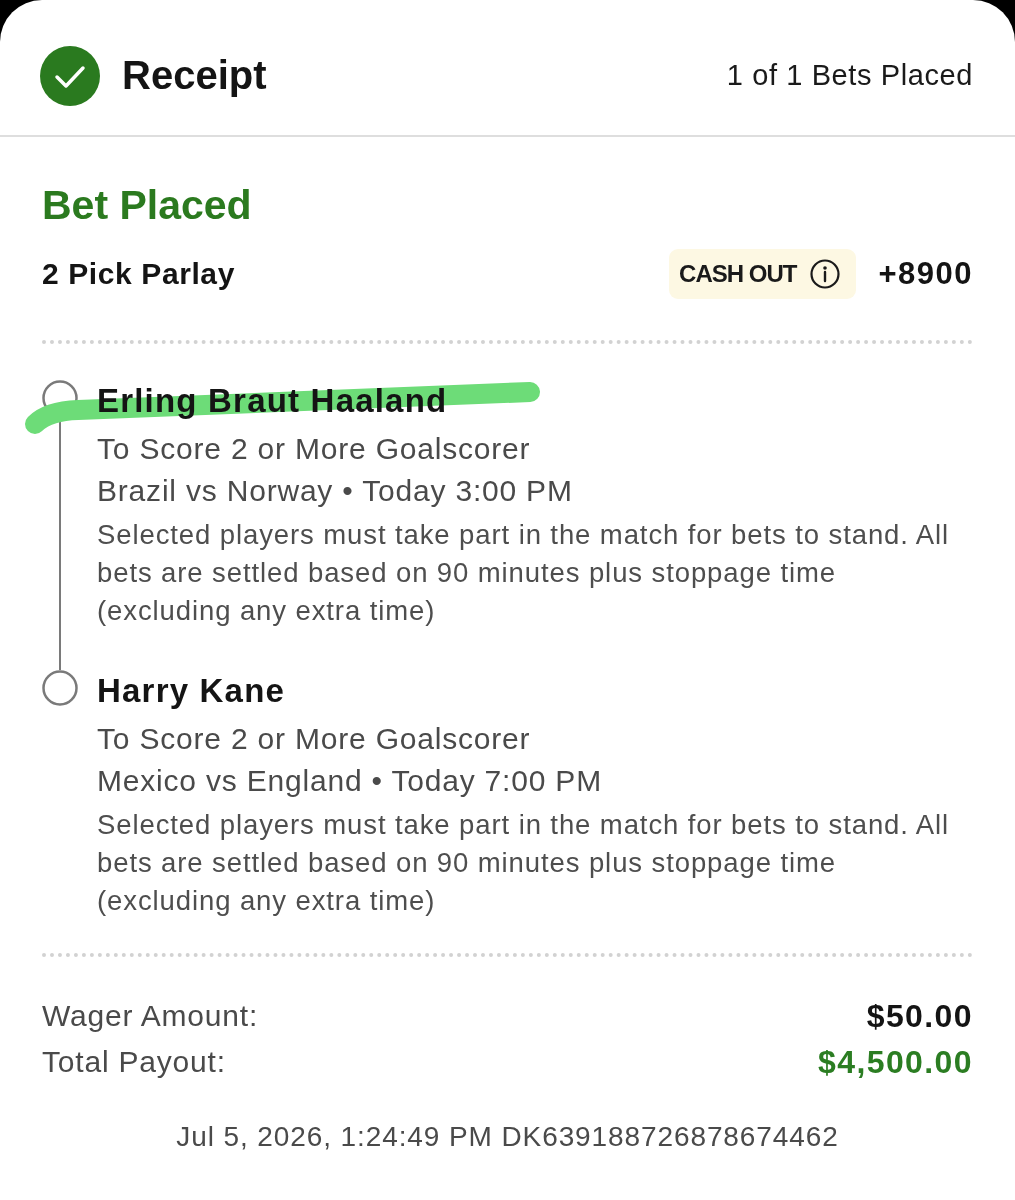 The width and height of the screenshot is (1015, 1200). I want to click on total-label: Wager Amount:, so click(150, 1016).